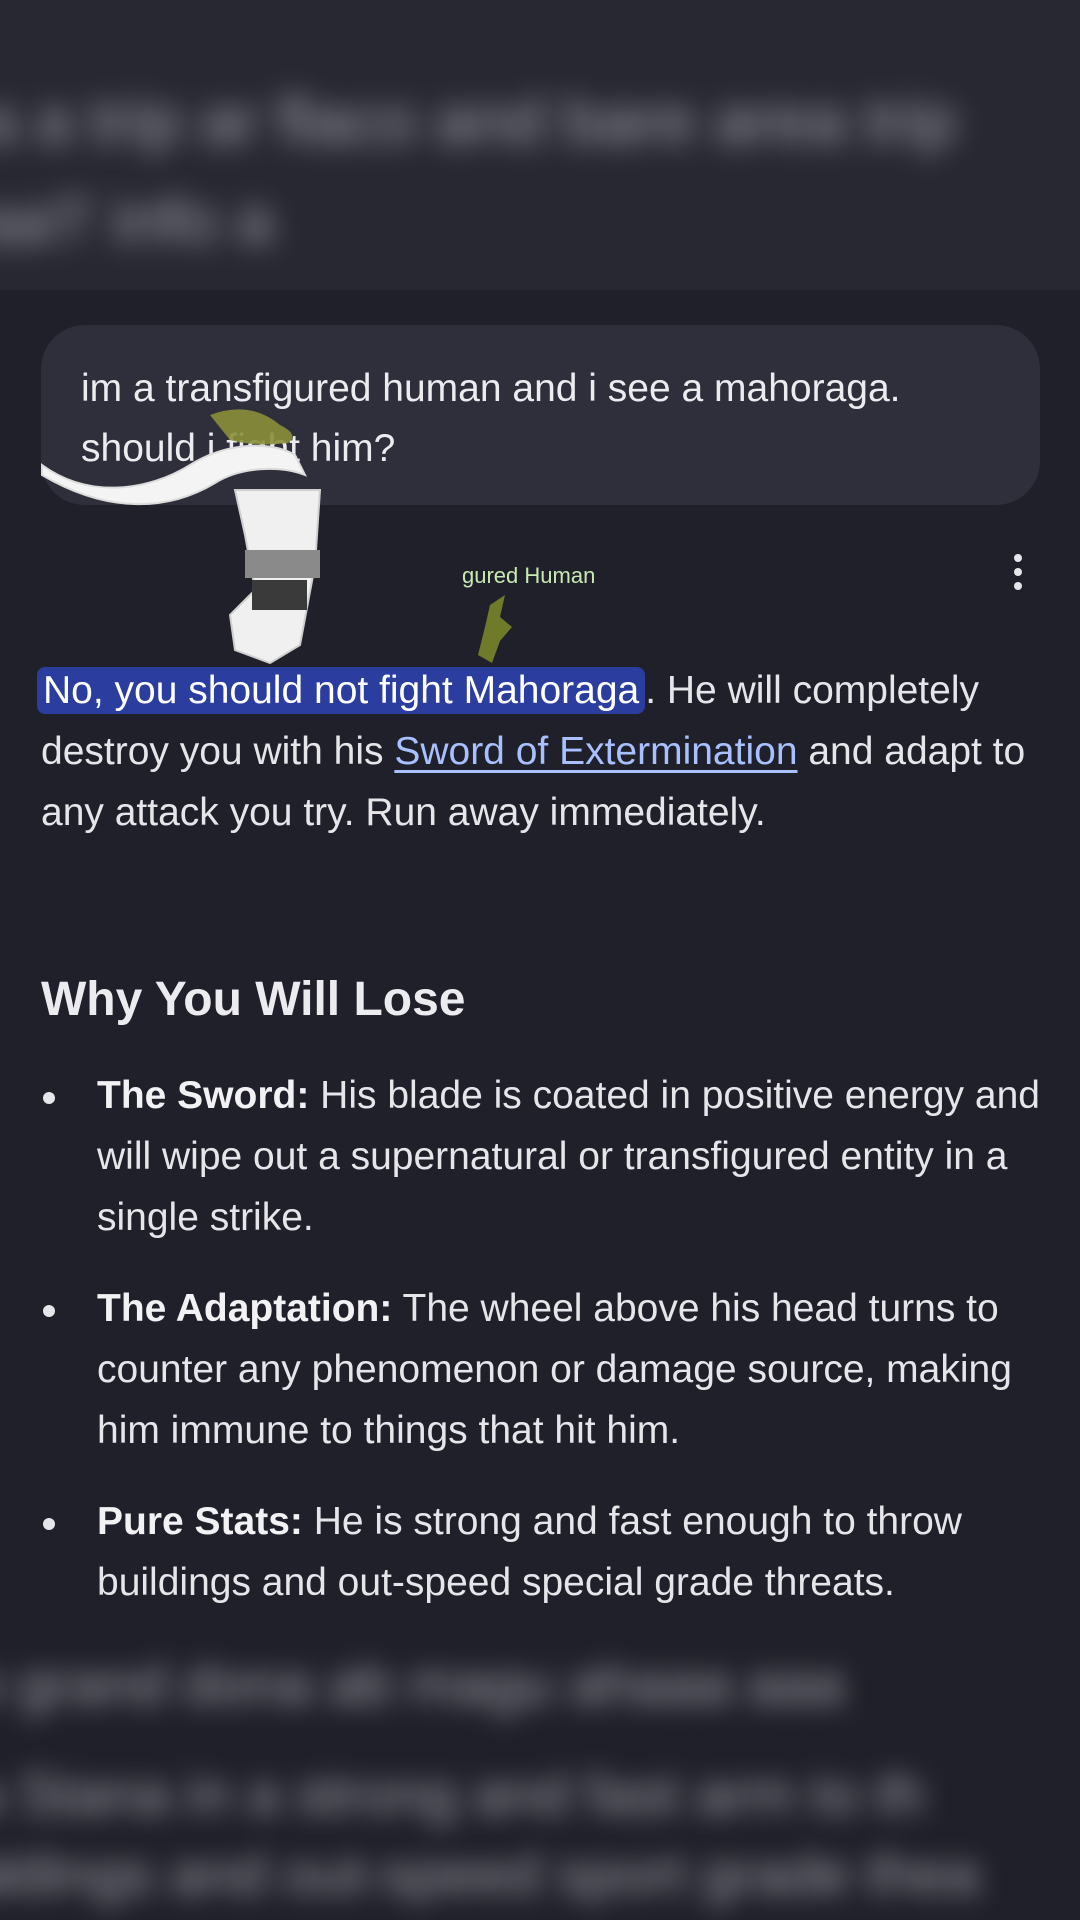 The height and width of the screenshot is (1920, 1080). I want to click on blurred-line: aa'l' info a, so click(137, 220).